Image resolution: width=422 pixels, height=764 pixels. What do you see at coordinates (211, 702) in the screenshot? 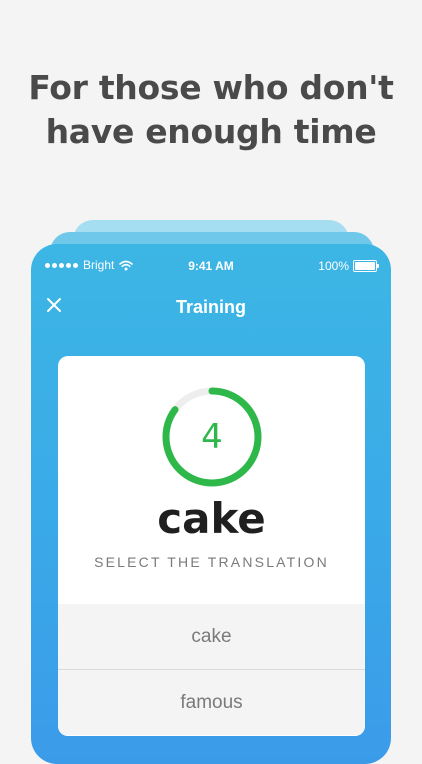
I see `answer-option: famous` at bounding box center [211, 702].